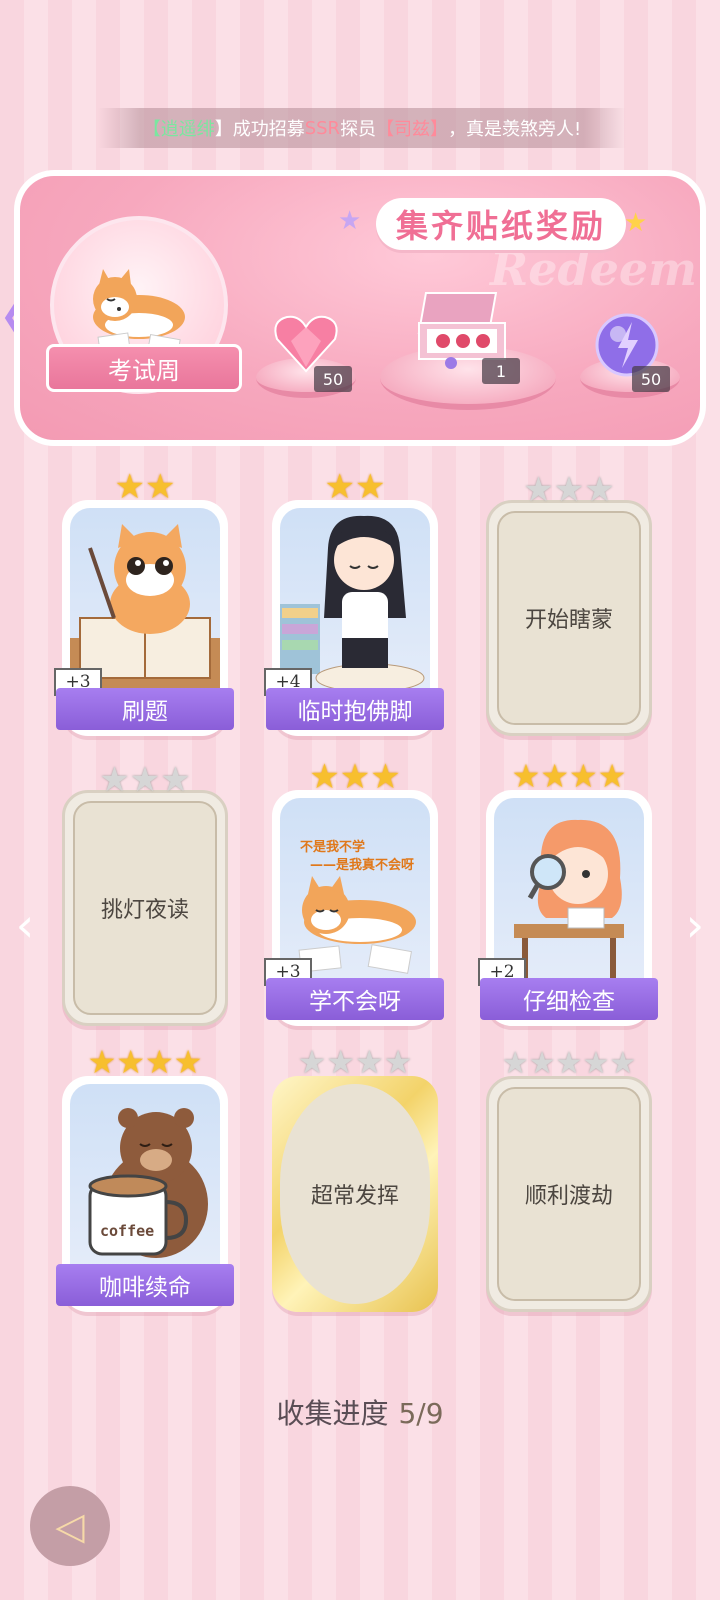 The height and width of the screenshot is (1600, 720). Describe the element at coordinates (354, 603) in the screenshot. I see `sticker-card: ★ ★ +4 临时抱佛脚` at that location.